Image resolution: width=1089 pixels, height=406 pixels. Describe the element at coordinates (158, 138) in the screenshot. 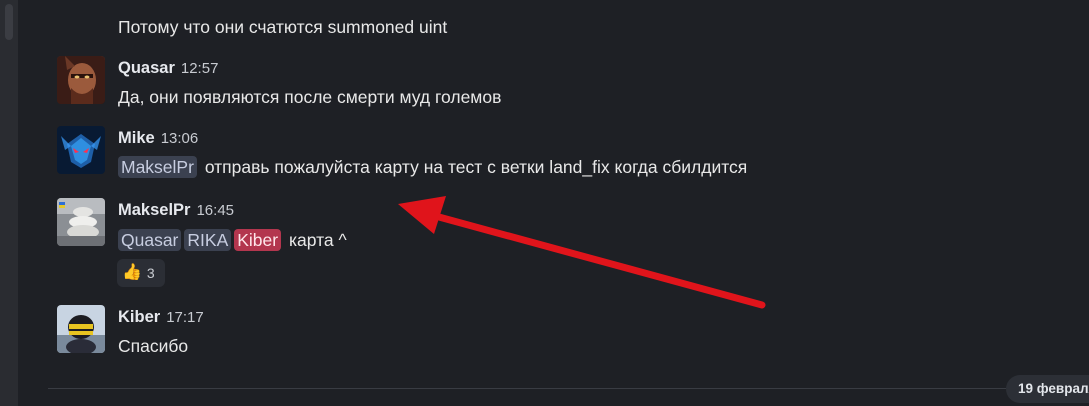

I see `message-header-mike: Mike 13:06` at that location.